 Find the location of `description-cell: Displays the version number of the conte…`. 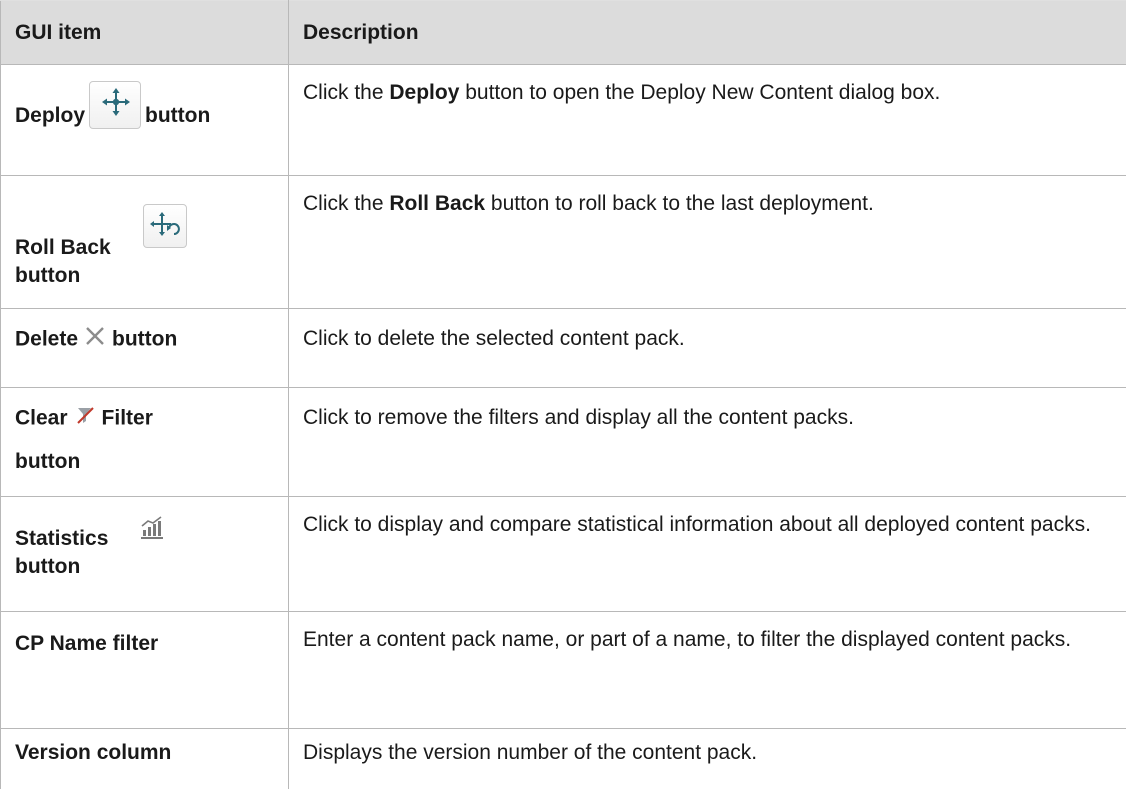

description-cell: Displays the version number of the conte… is located at coordinates (707, 759).